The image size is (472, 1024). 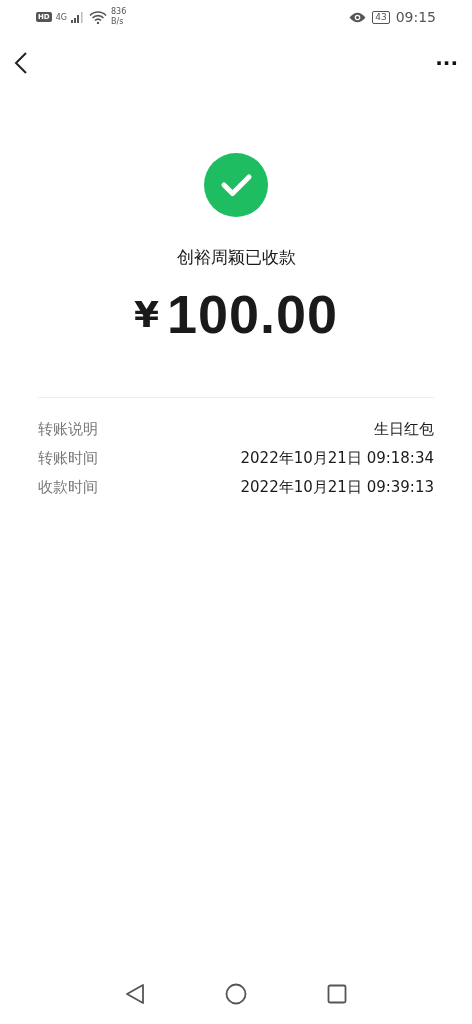 What do you see at coordinates (252, 314) in the screenshot?
I see `amount: 100.00` at bounding box center [252, 314].